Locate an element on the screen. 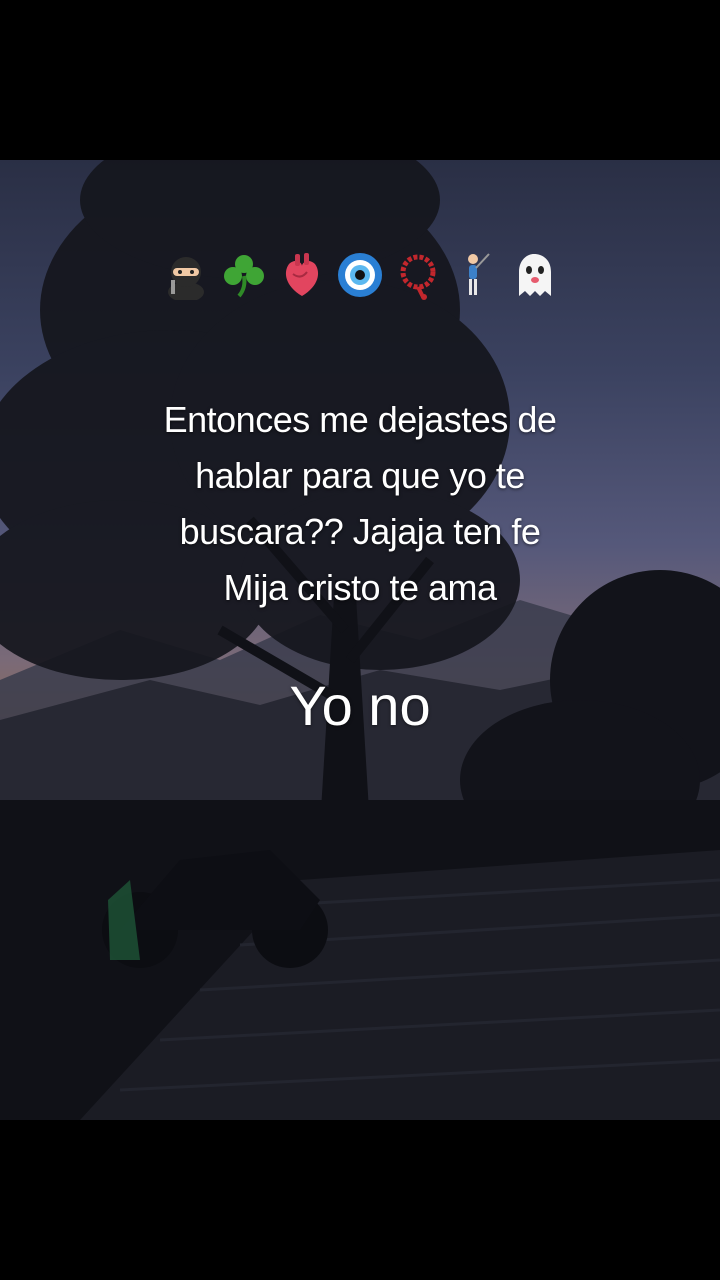 The image size is (720, 1280). caption-line: Mija cristo te ama is located at coordinates (360, 587).